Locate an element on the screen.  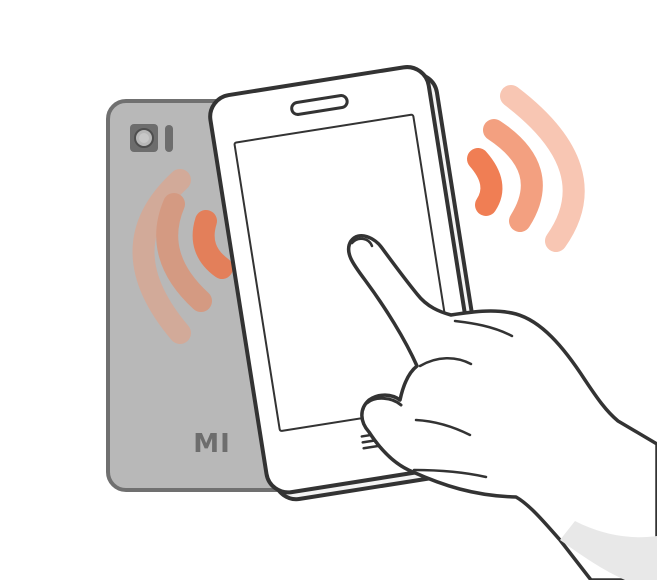
flash-icon is located at coordinates (169, 138).